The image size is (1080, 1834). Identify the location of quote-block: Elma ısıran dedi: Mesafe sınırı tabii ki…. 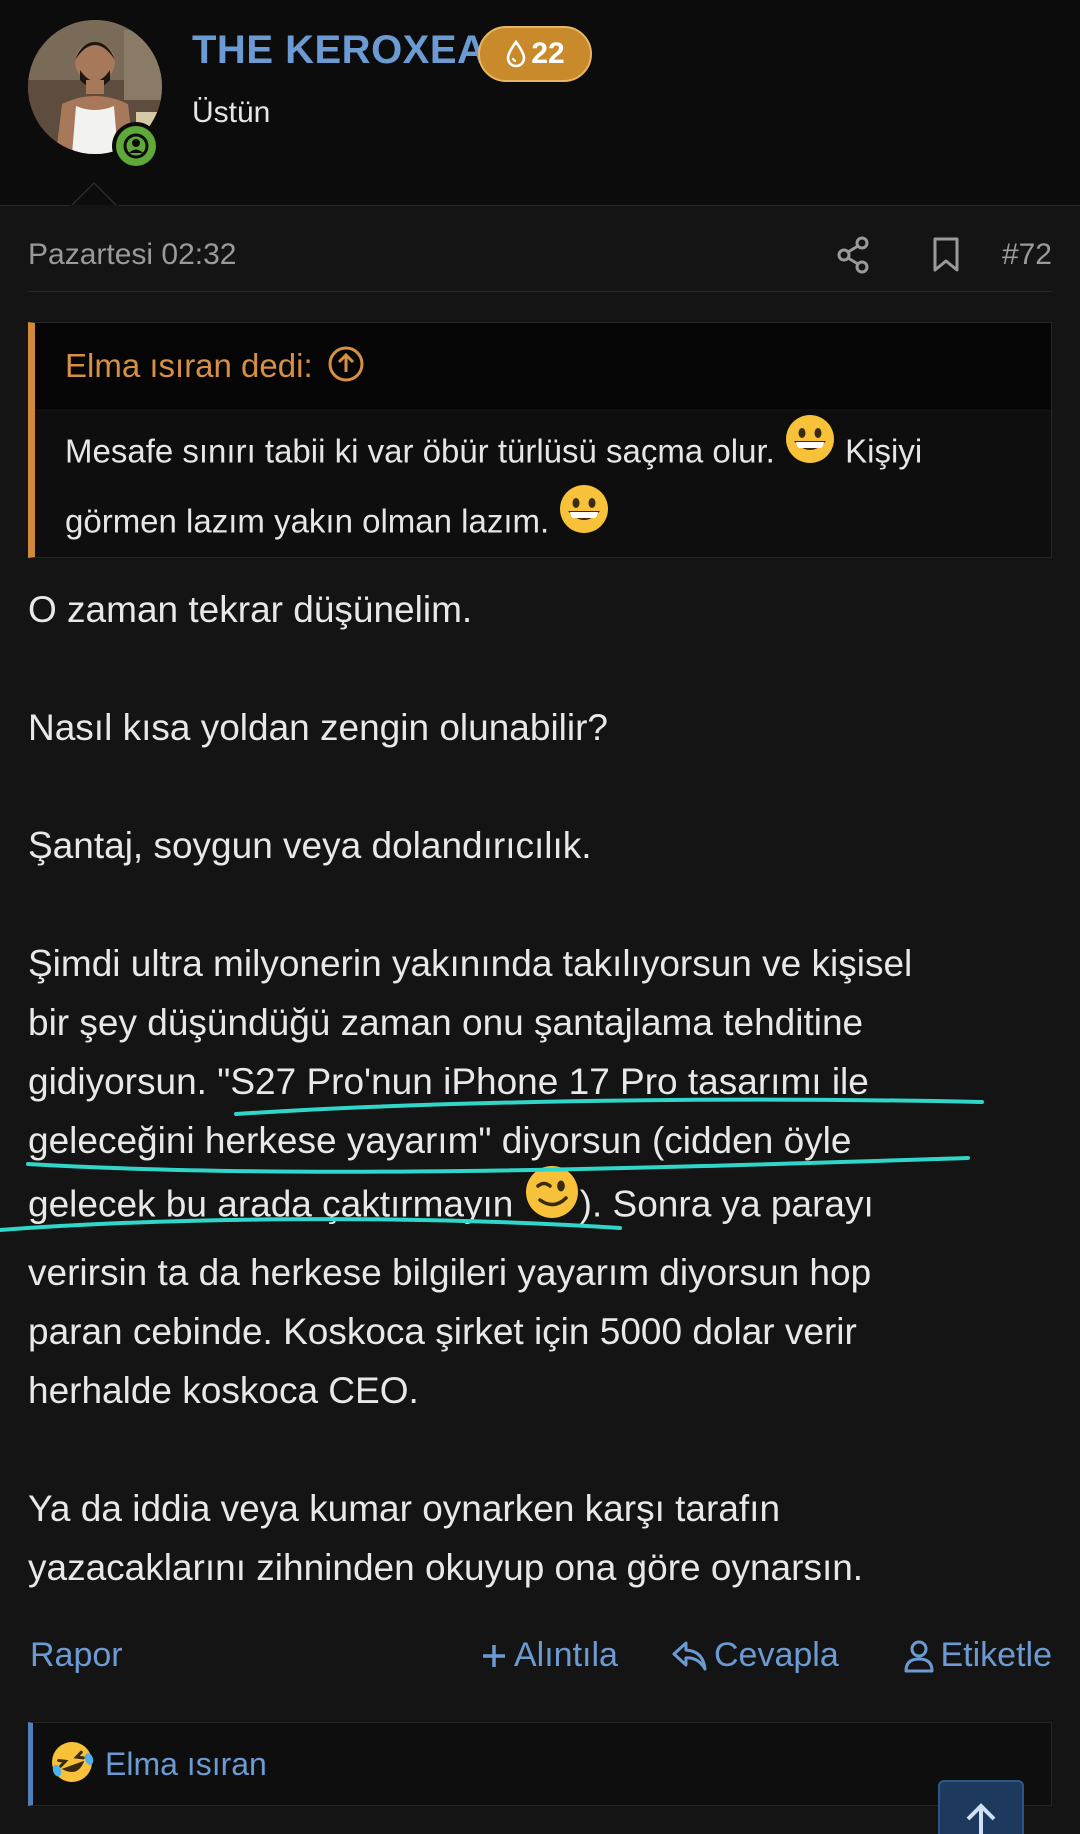
(540, 440).